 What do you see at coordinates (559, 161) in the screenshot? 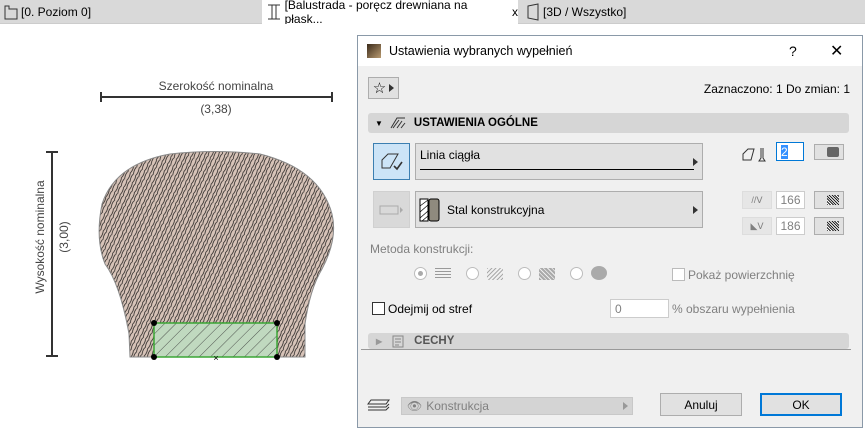
I see `line-type-dropdown: Linia ciągła` at bounding box center [559, 161].